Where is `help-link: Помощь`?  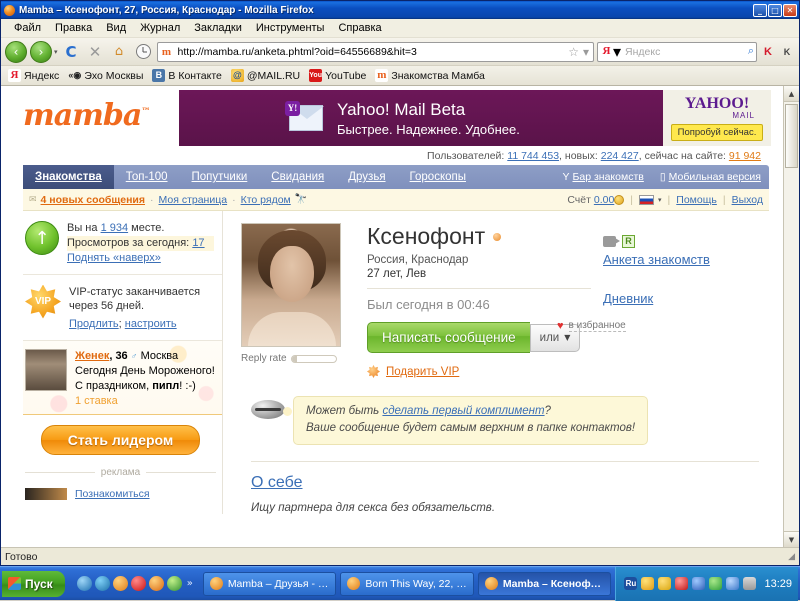
help-link: Помощь is located at coordinates (696, 200).